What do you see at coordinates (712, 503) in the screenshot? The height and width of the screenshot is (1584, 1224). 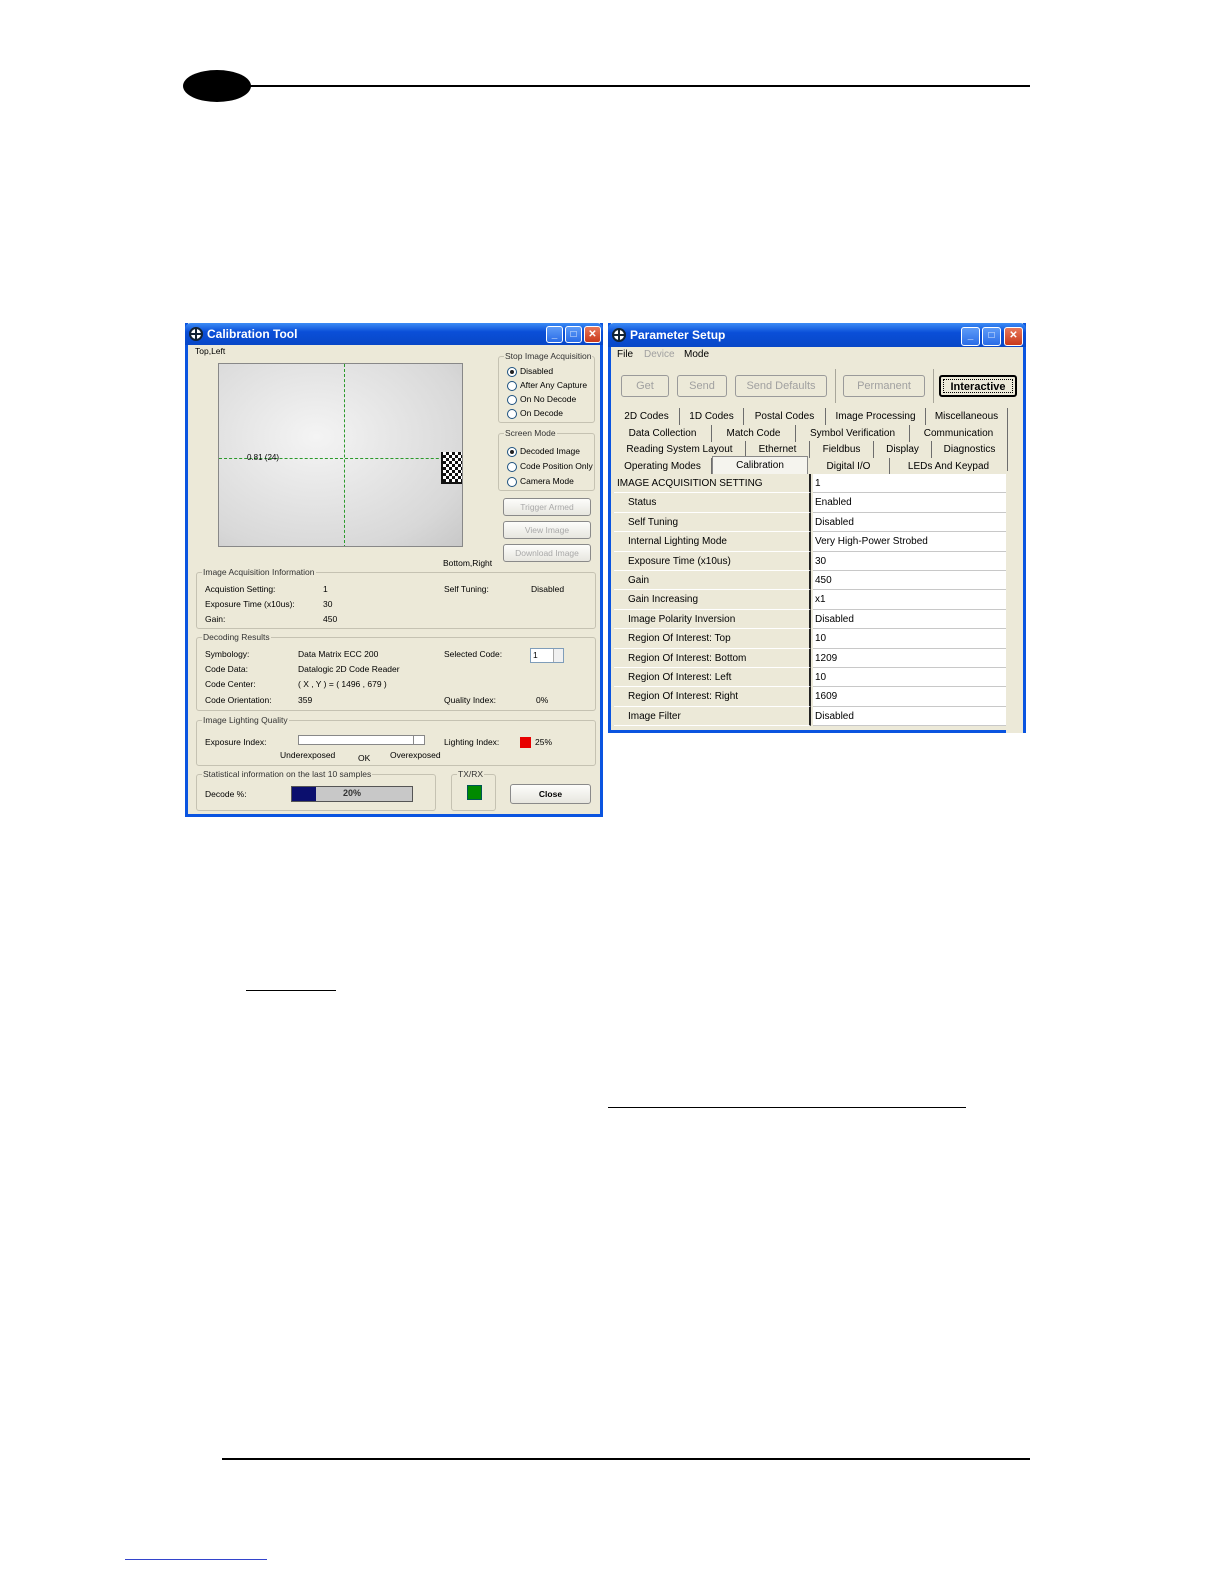 I see `grid-key: Status` at bounding box center [712, 503].